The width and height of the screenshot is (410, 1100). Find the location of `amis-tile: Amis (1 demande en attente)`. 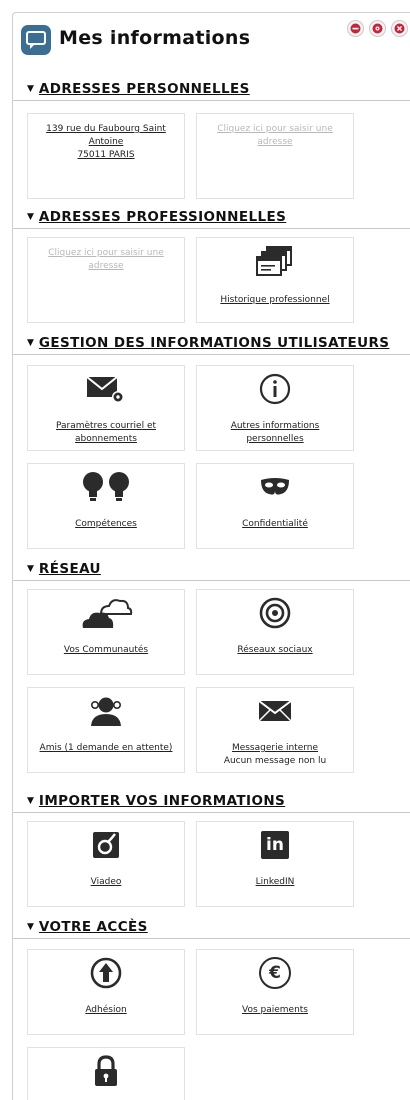

amis-tile: Amis (1 demande en attente) is located at coordinates (106, 730).